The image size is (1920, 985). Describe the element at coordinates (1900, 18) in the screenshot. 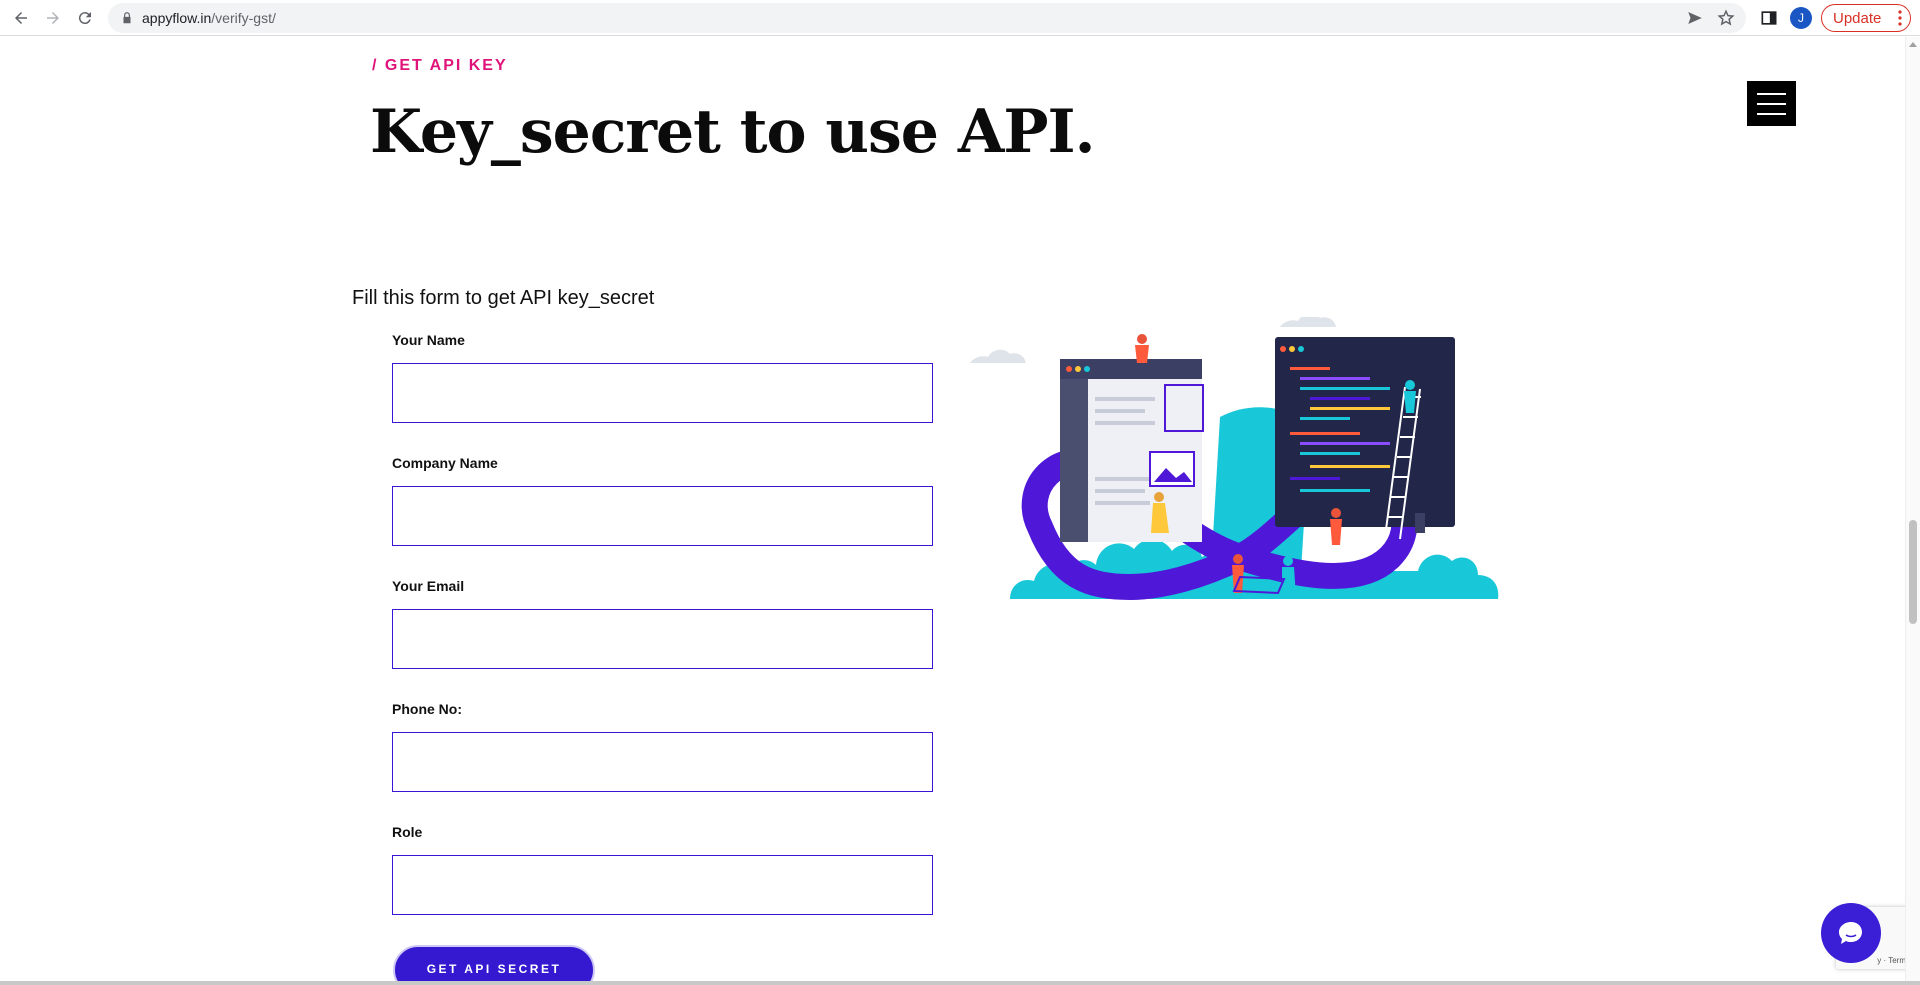

I see `more-icon` at that location.